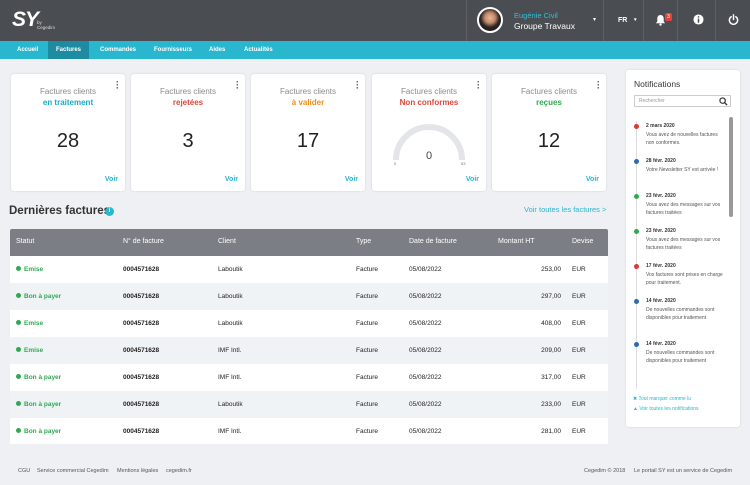  I want to click on scrollbar, so click(731, 167).